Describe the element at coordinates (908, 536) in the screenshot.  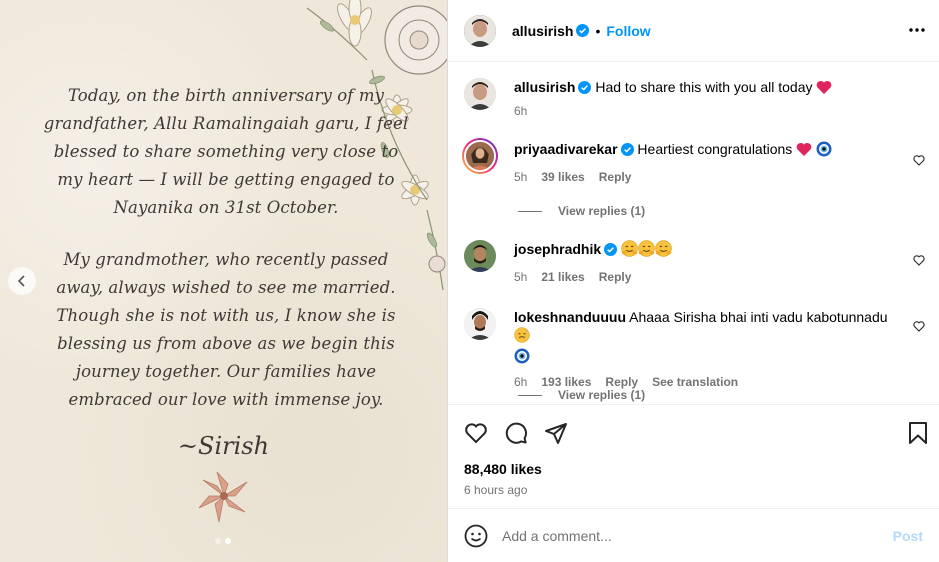
I see `post-comment-button: Post` at that location.